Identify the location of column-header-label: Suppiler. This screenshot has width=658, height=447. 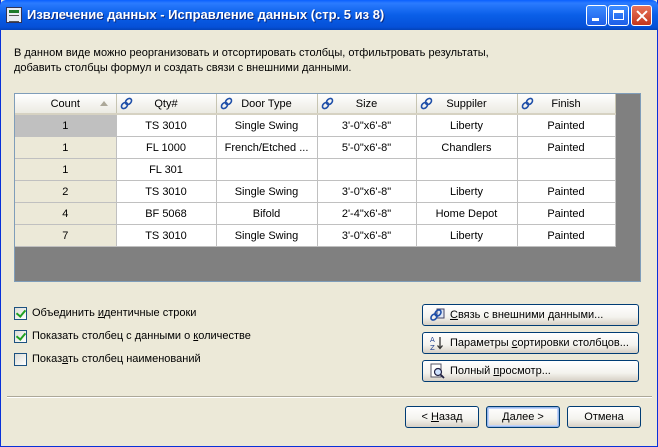
(466, 103).